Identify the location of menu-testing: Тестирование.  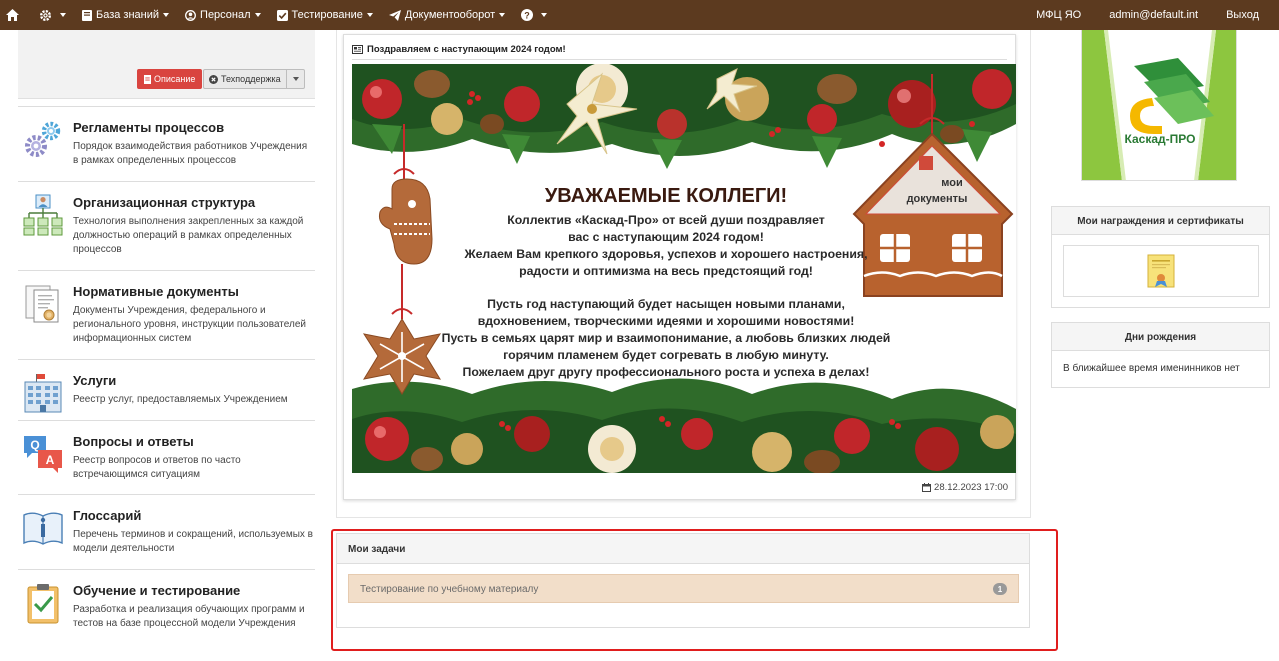
(325, 15).